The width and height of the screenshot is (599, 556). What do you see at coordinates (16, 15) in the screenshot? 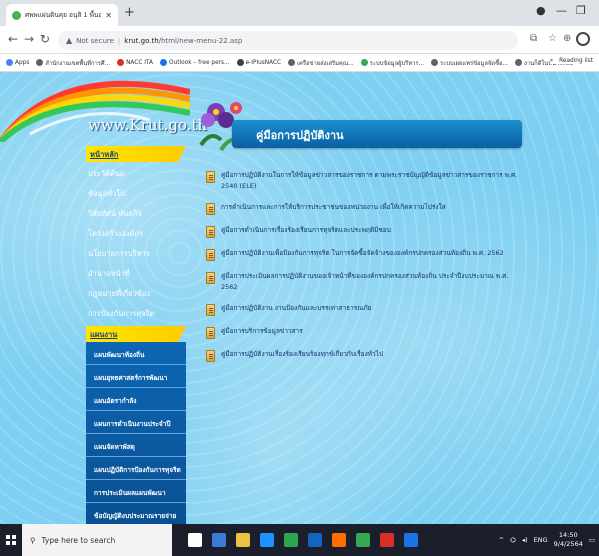
I see `site-favicon-icon` at bounding box center [16, 15].